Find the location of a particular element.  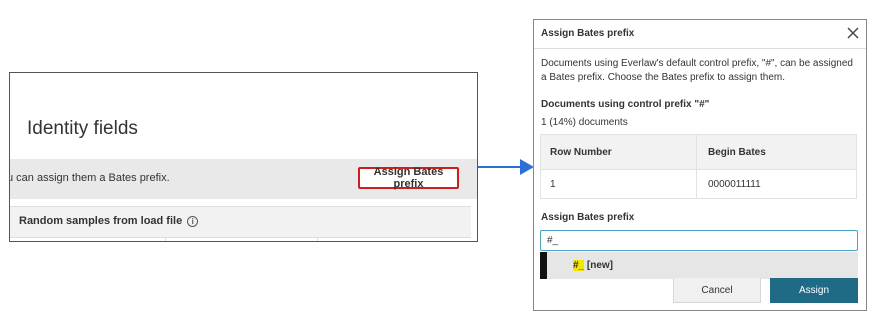

info-icon: i is located at coordinates (193, 221).